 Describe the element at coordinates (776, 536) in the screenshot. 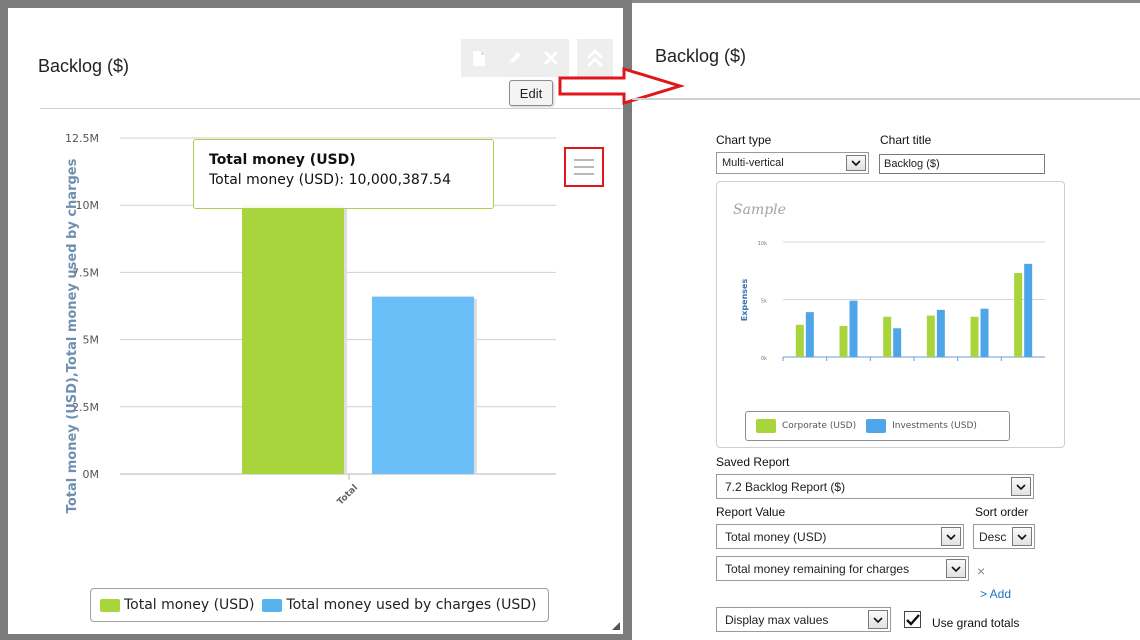

I see `report-value-1: Total money (USD)` at that location.